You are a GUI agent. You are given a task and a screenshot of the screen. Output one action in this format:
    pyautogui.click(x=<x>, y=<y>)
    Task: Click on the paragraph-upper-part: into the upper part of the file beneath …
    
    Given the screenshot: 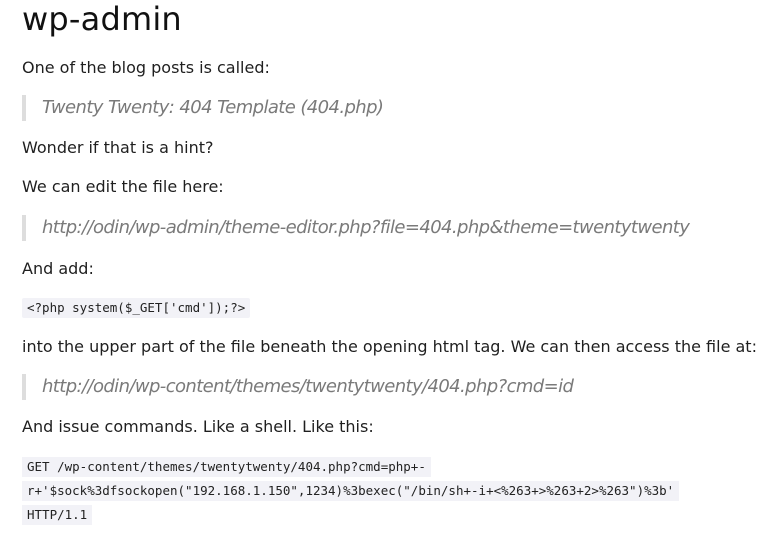 What is the action you would take?
    pyautogui.click(x=389, y=346)
    